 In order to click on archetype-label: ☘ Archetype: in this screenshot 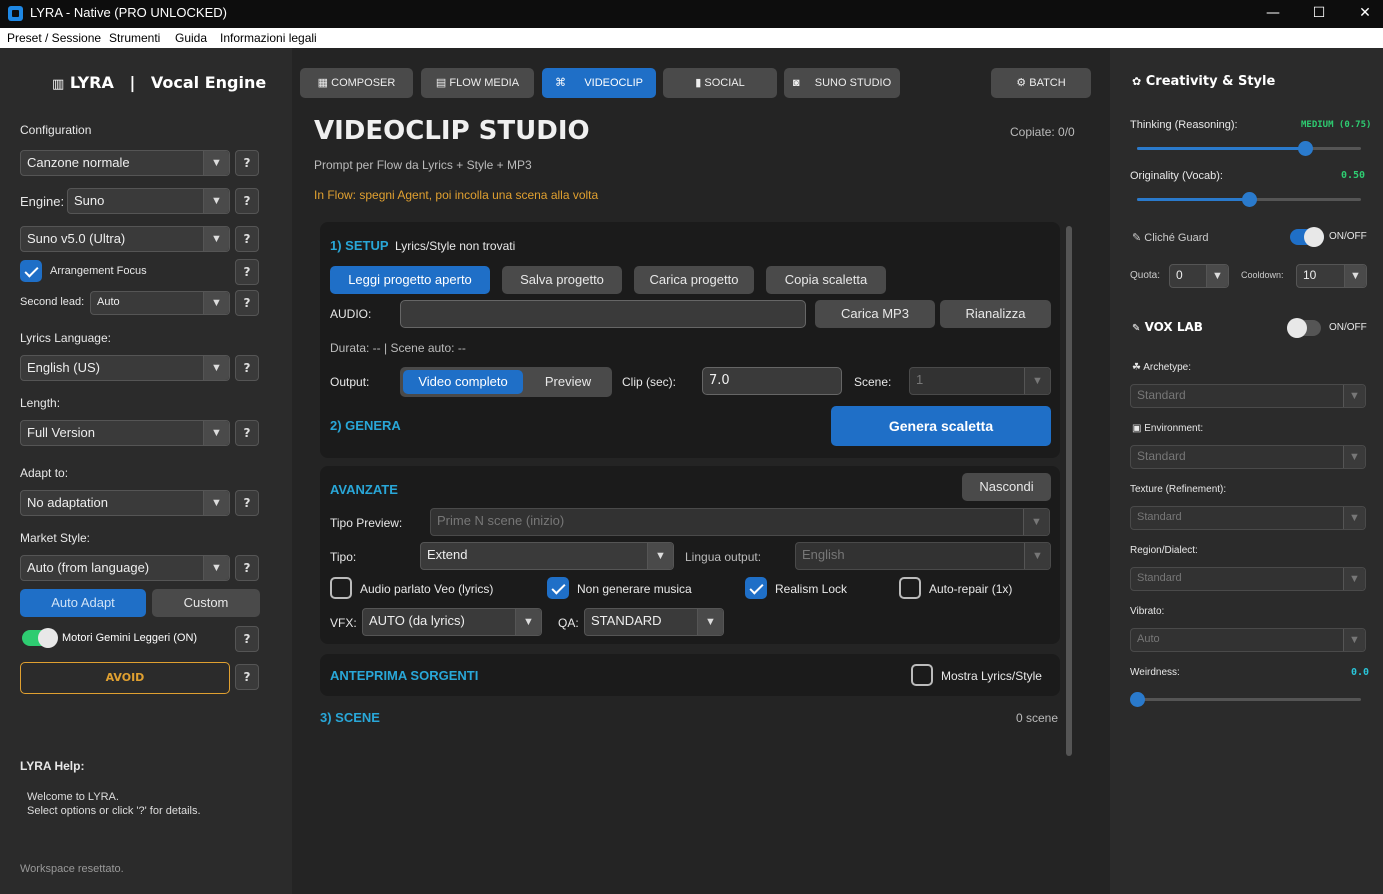, I will do `click(1162, 367)`.